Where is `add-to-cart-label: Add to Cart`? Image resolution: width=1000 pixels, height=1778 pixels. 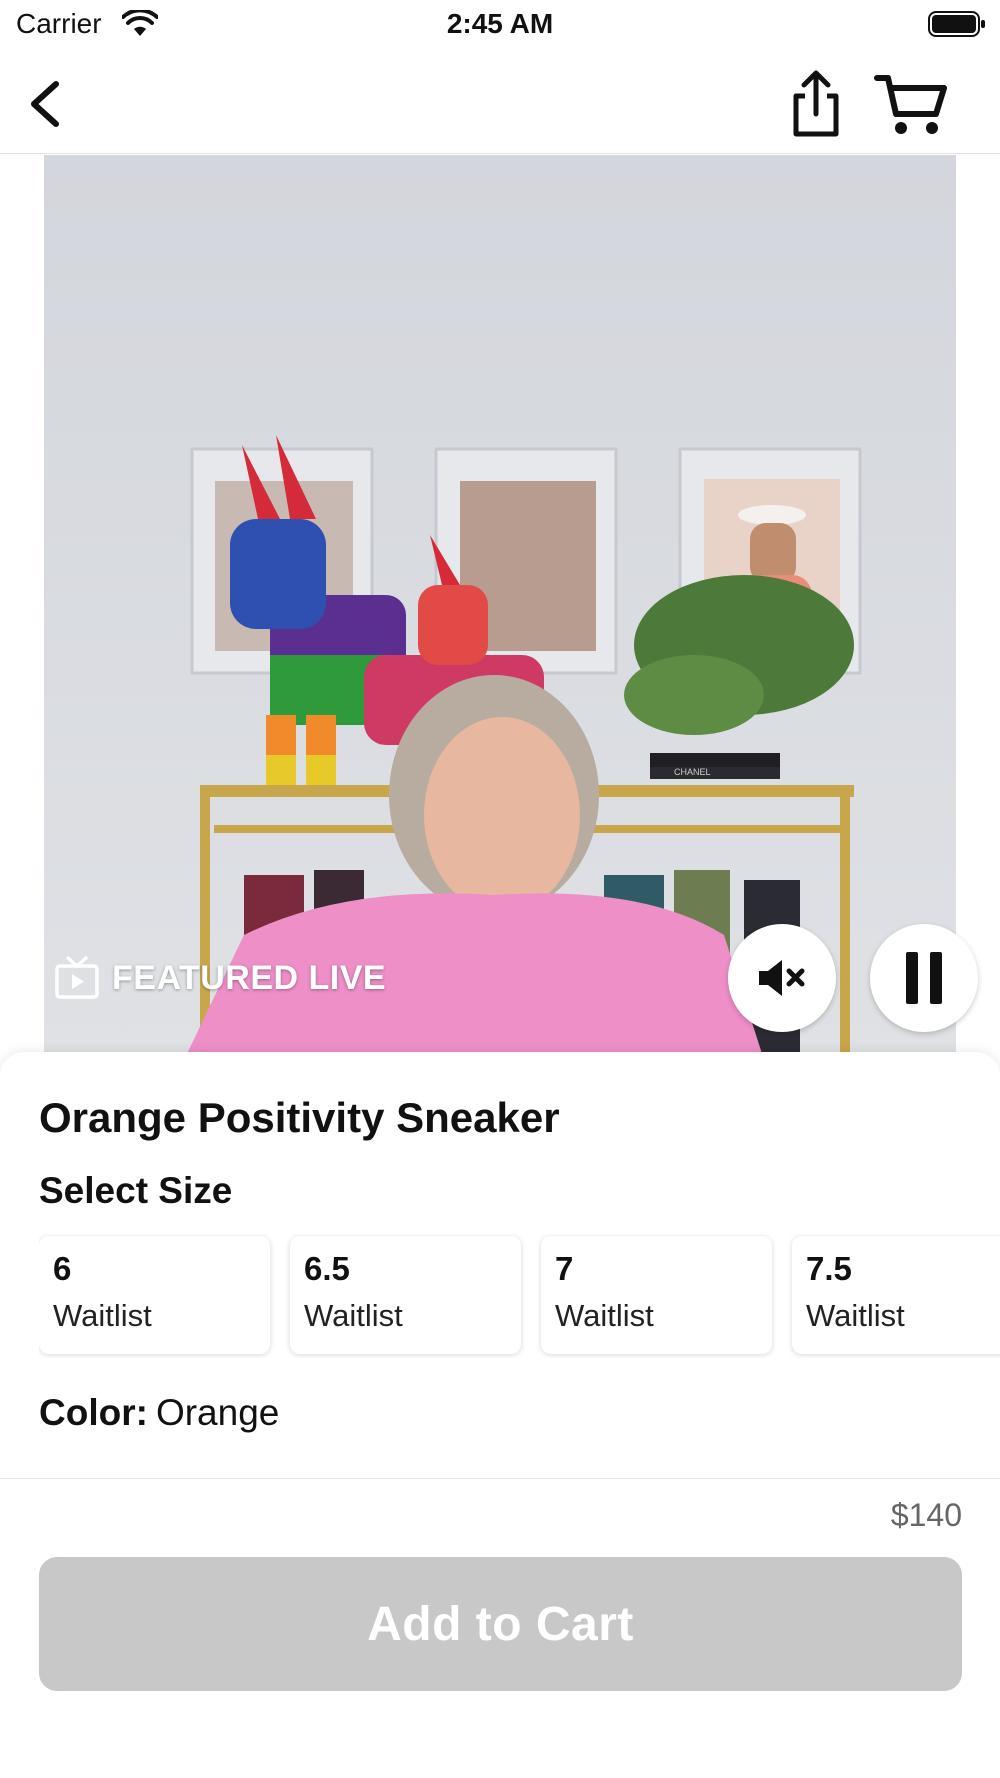
add-to-cart-label: Add to Cart is located at coordinates (500, 1624).